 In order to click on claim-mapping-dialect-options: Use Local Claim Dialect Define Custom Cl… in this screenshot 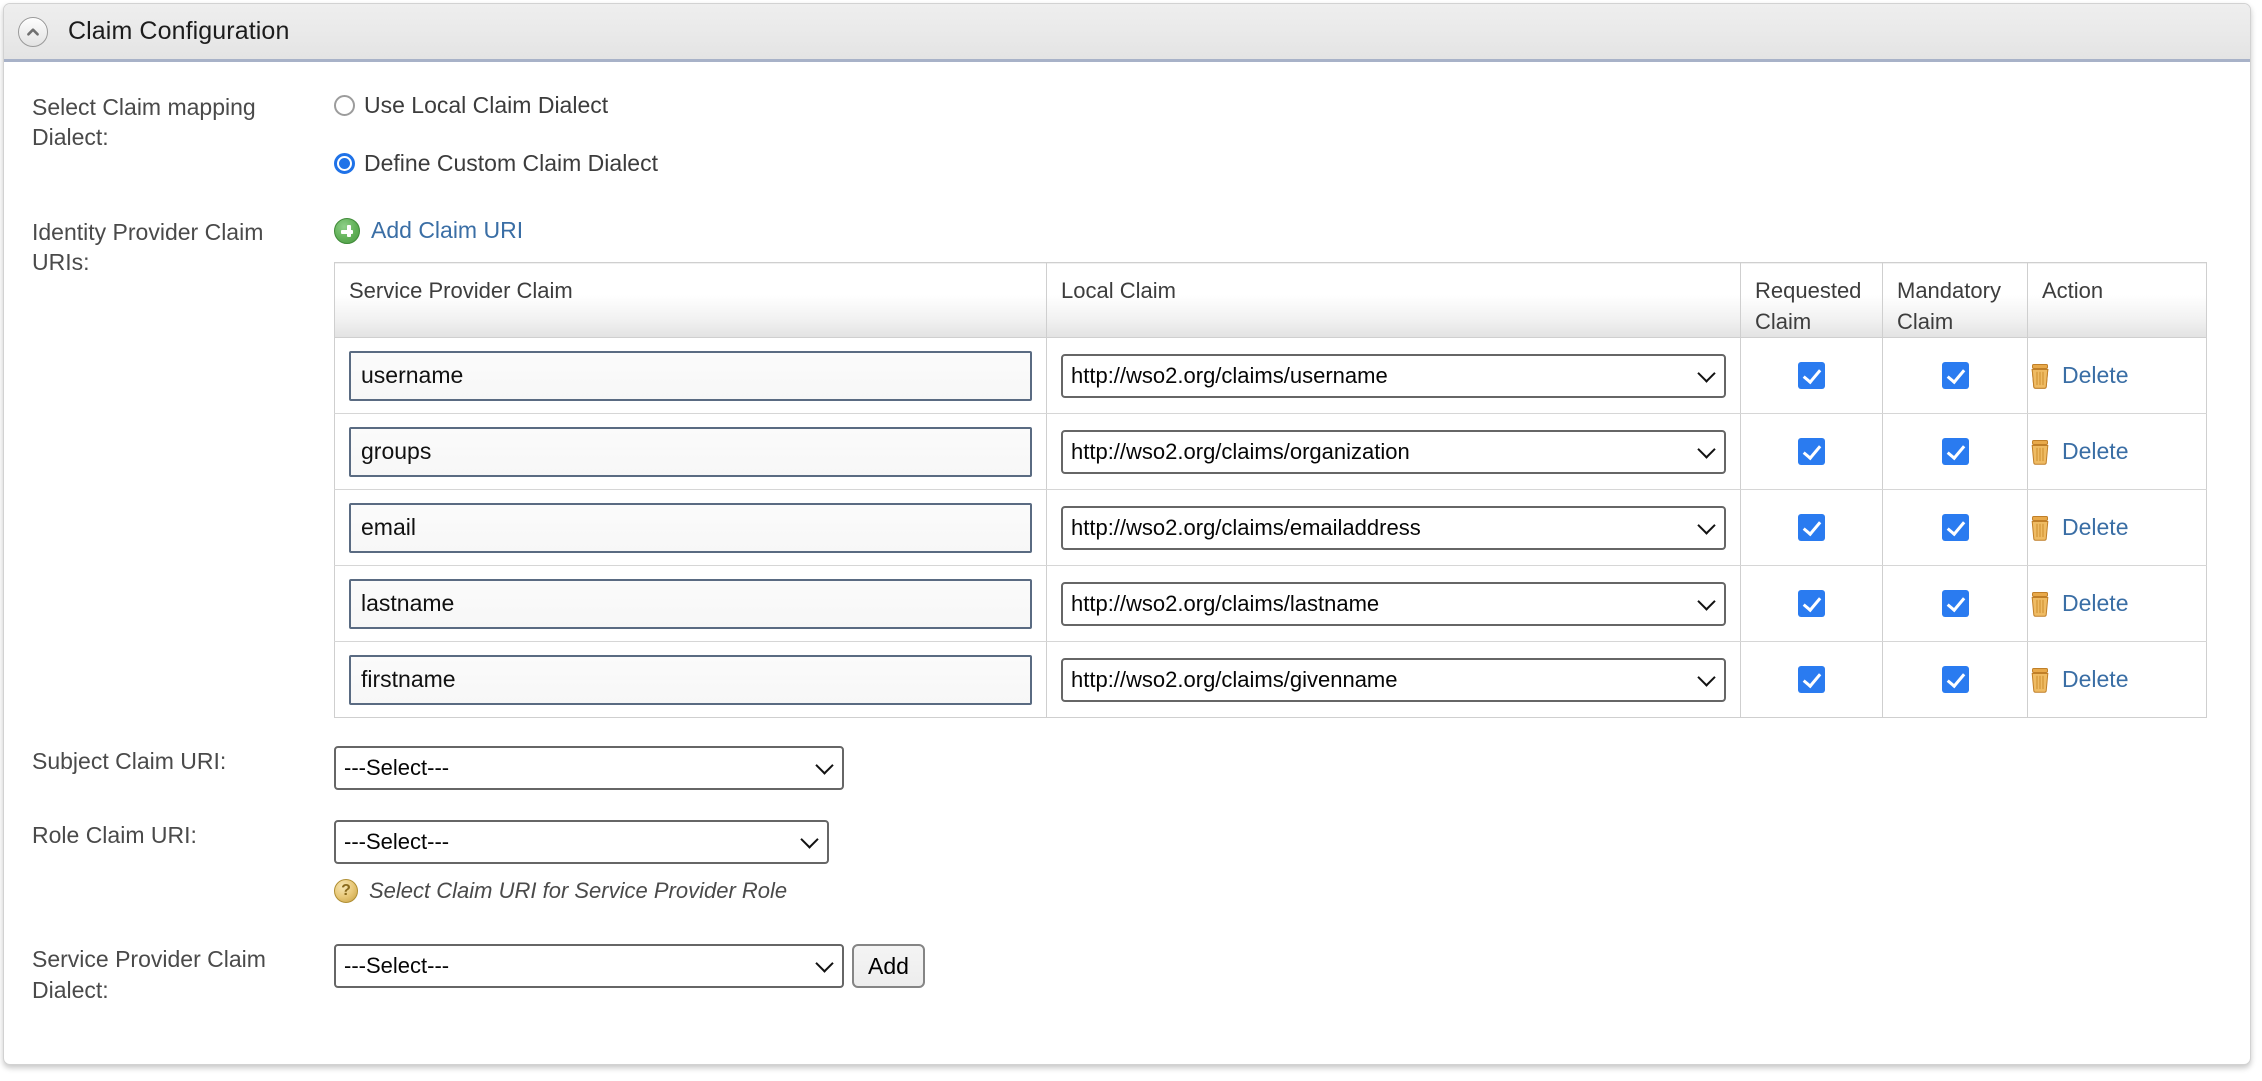, I will do `click(1292, 134)`.